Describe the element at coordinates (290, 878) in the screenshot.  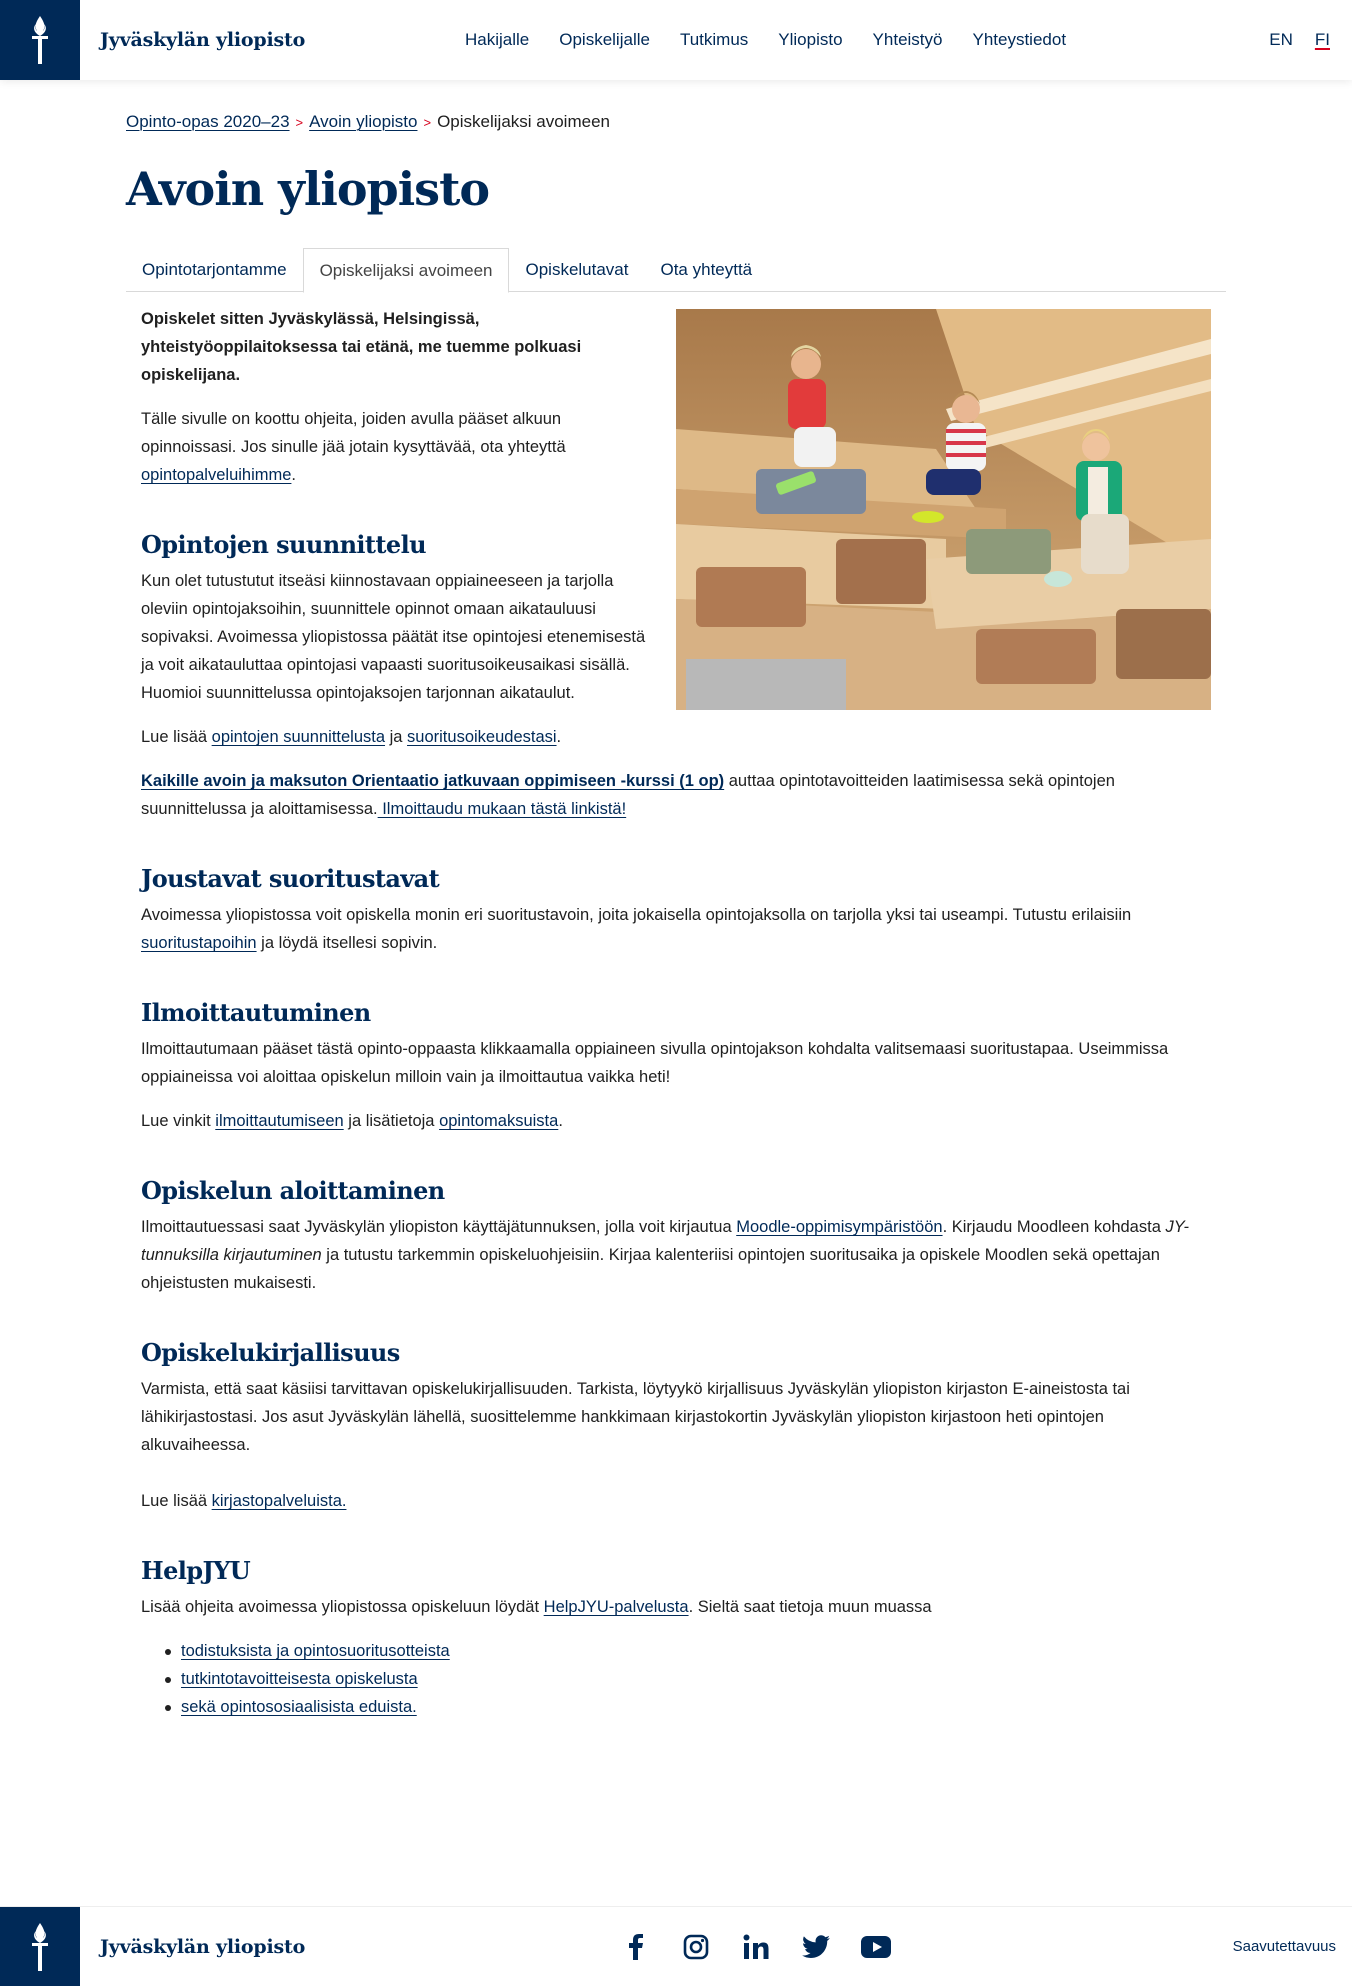
I see `heading-joustavat-suoritustavat: Joustavat suoritustavat` at that location.